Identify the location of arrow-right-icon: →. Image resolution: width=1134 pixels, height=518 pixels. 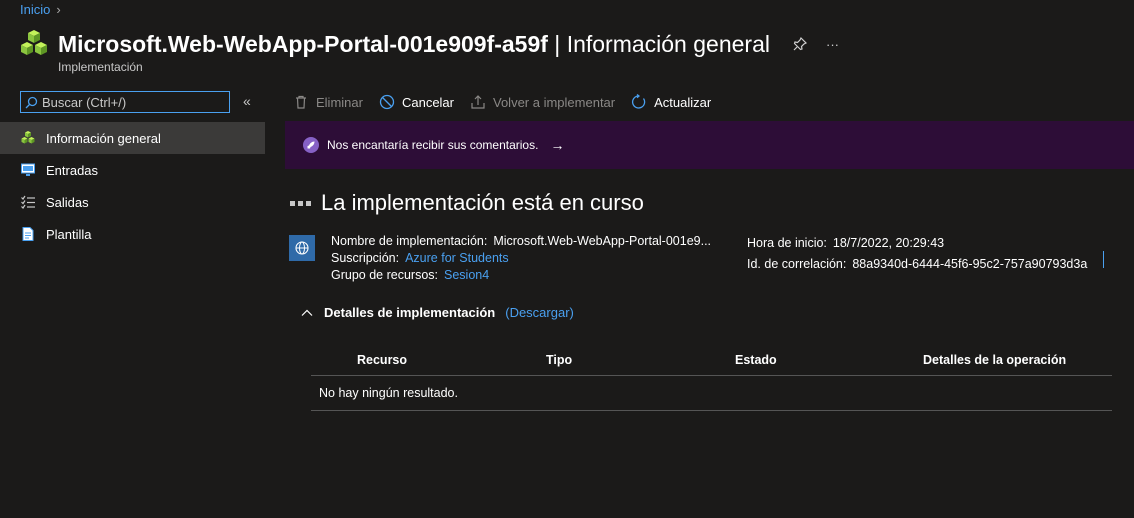
(557, 145).